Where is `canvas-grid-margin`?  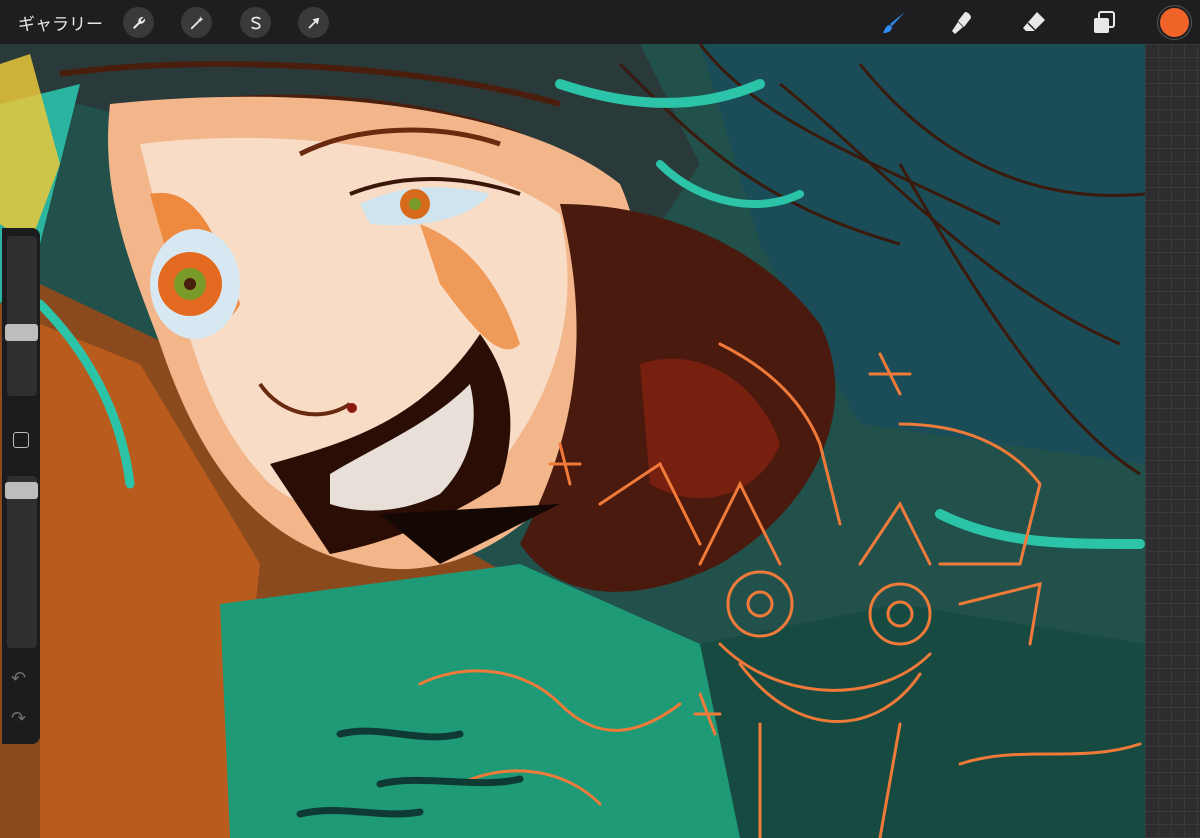
canvas-grid-margin is located at coordinates (1172, 441).